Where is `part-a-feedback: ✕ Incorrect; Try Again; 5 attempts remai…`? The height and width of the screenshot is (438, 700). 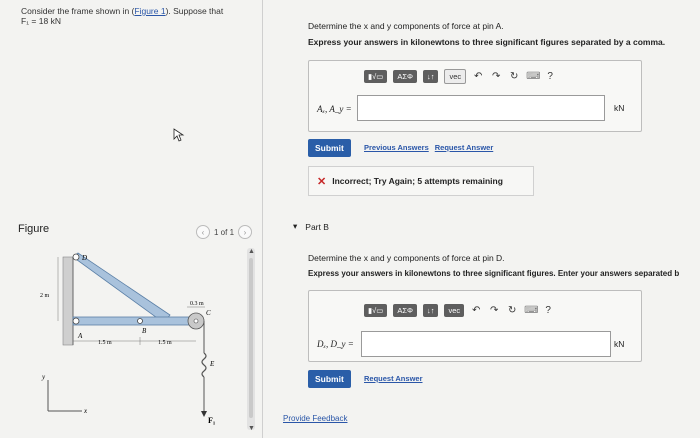
part-a-feedback: ✕ Incorrect; Try Again; 5 attempts remai… is located at coordinates (421, 181).